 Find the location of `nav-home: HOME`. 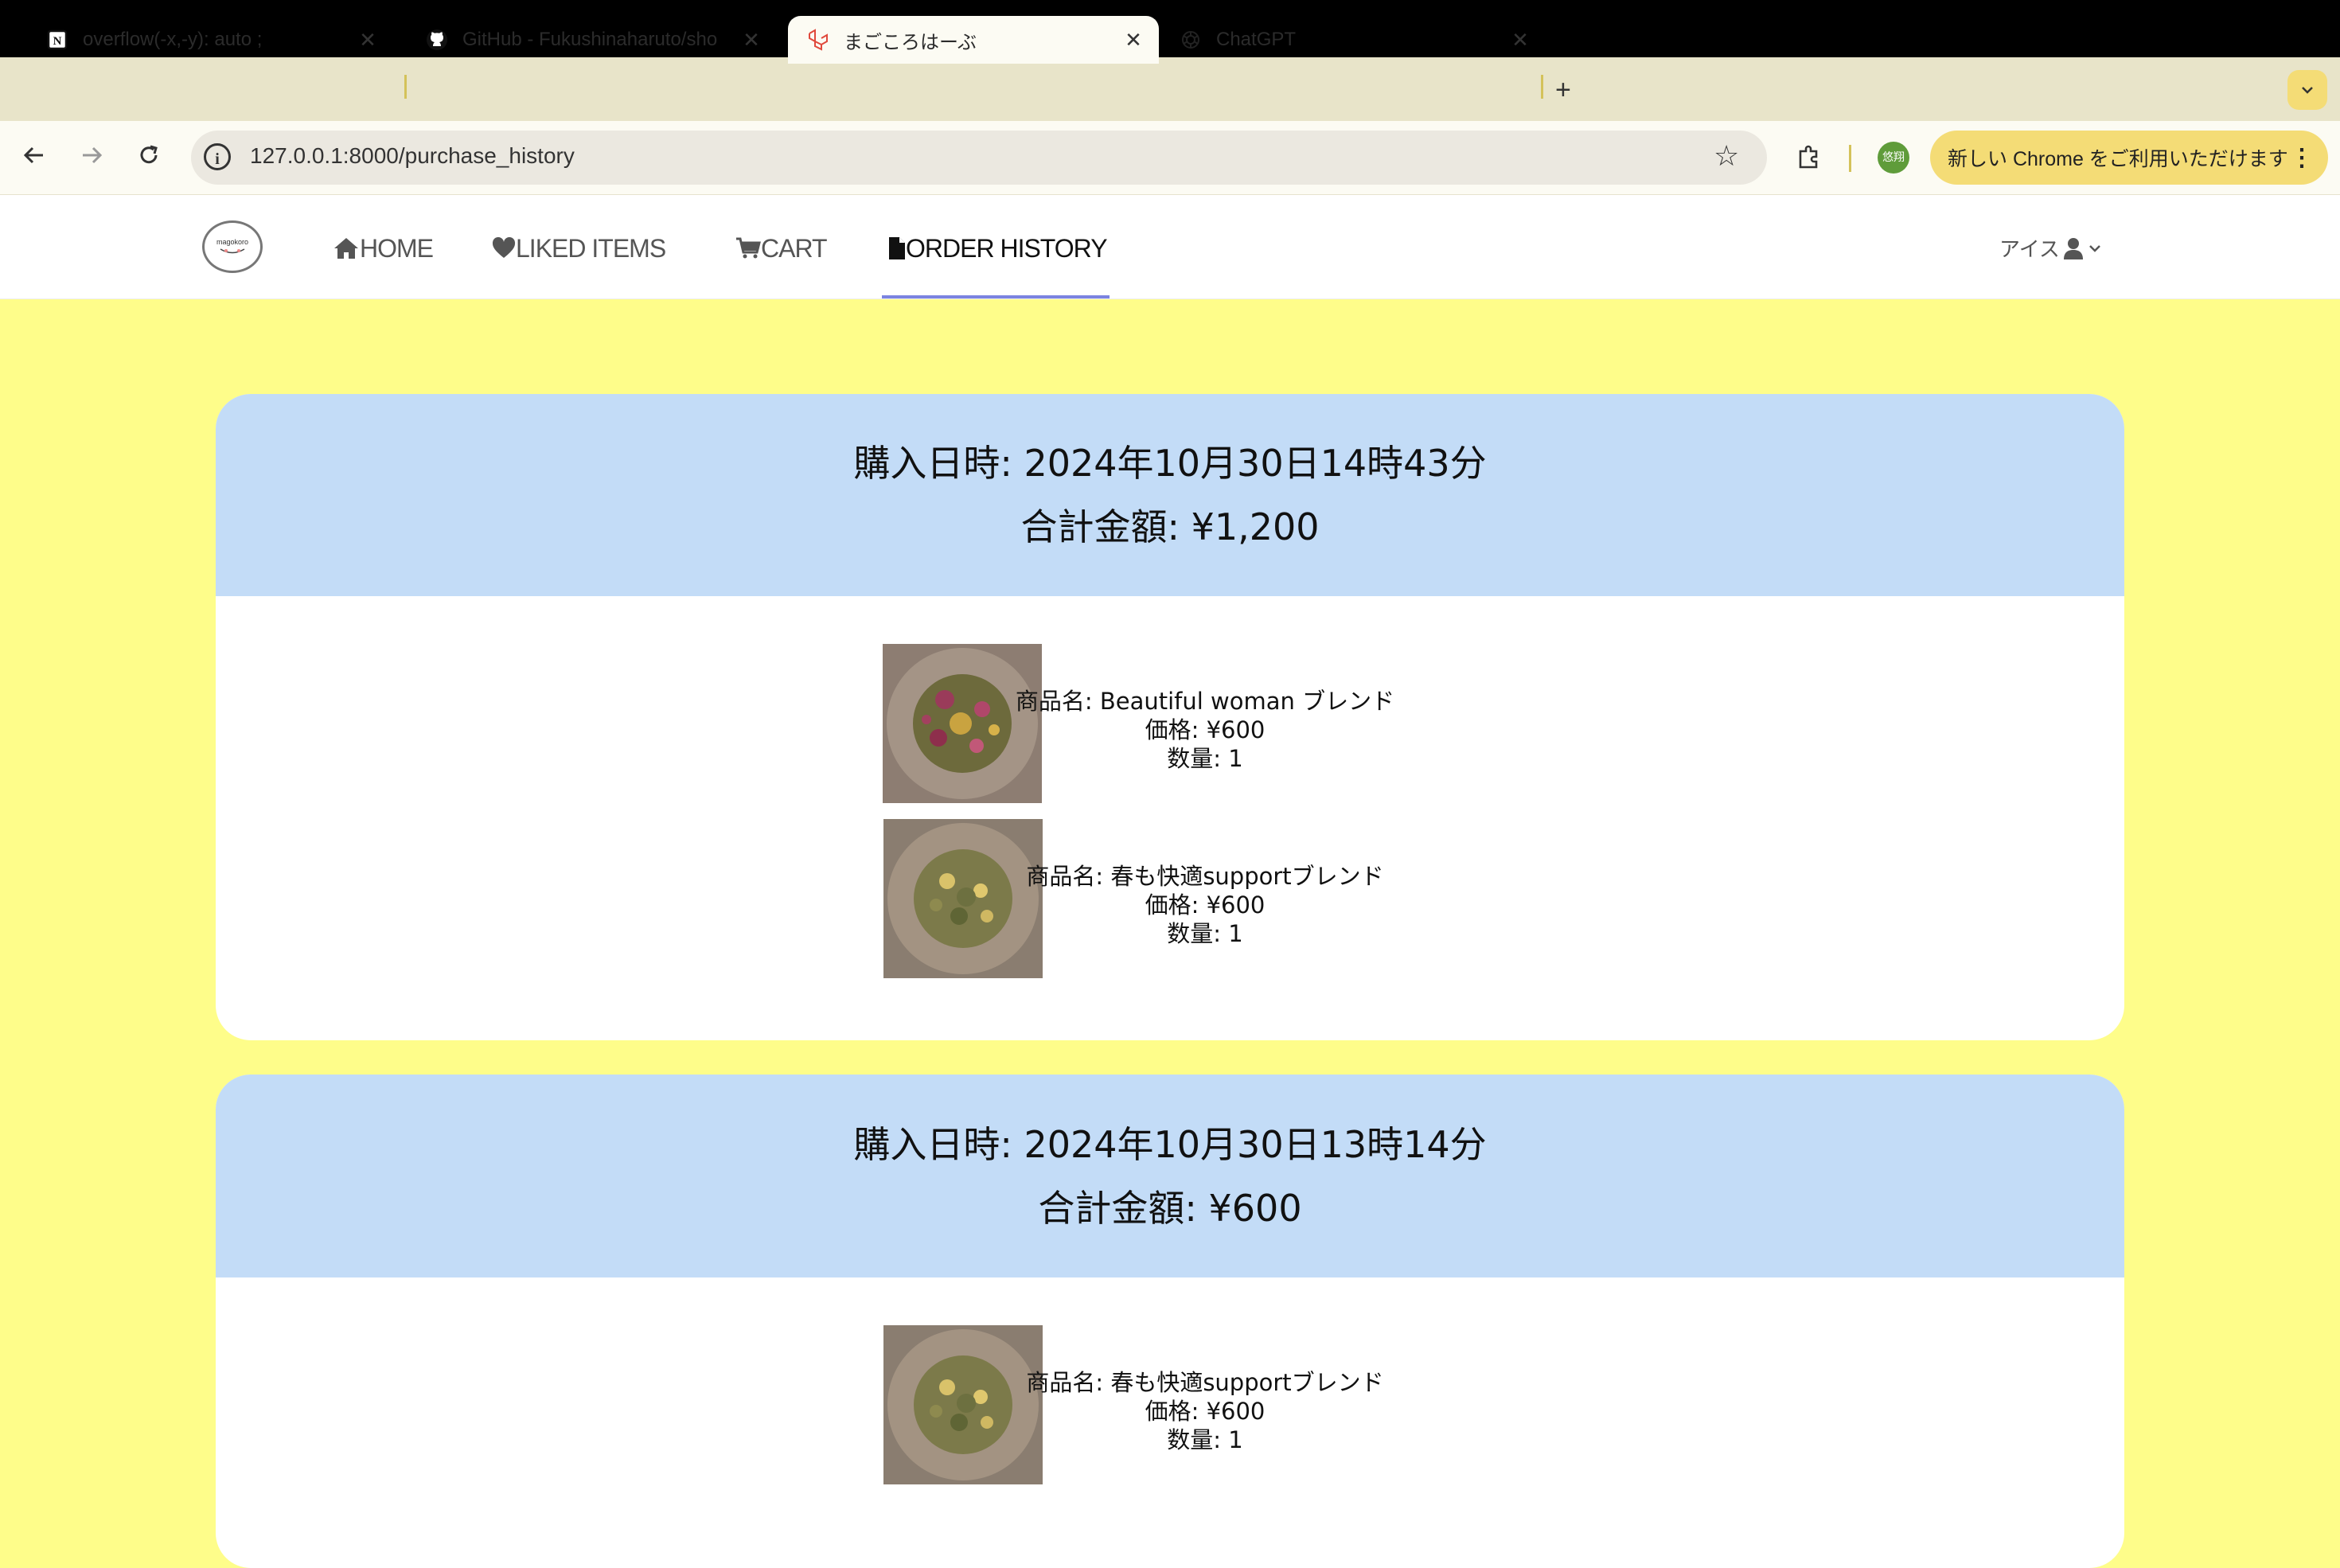

nav-home: HOME is located at coordinates (383, 248).